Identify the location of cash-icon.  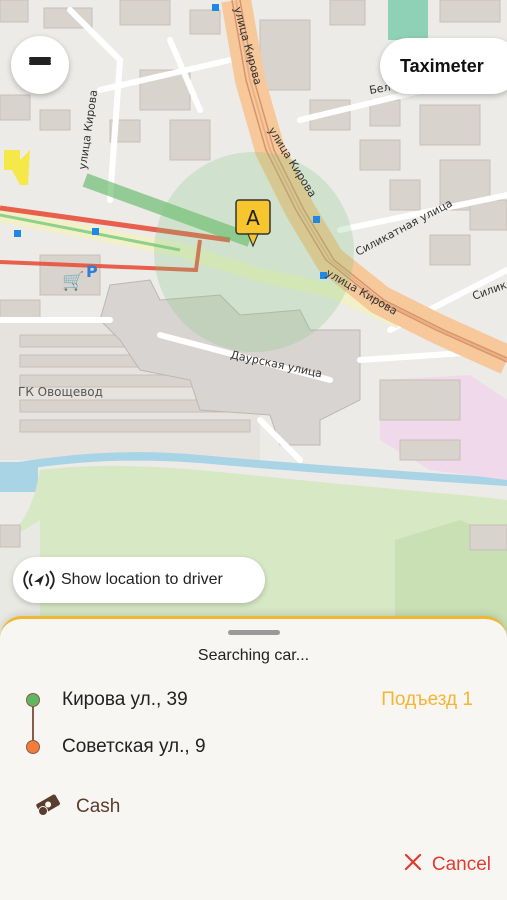
(49, 806).